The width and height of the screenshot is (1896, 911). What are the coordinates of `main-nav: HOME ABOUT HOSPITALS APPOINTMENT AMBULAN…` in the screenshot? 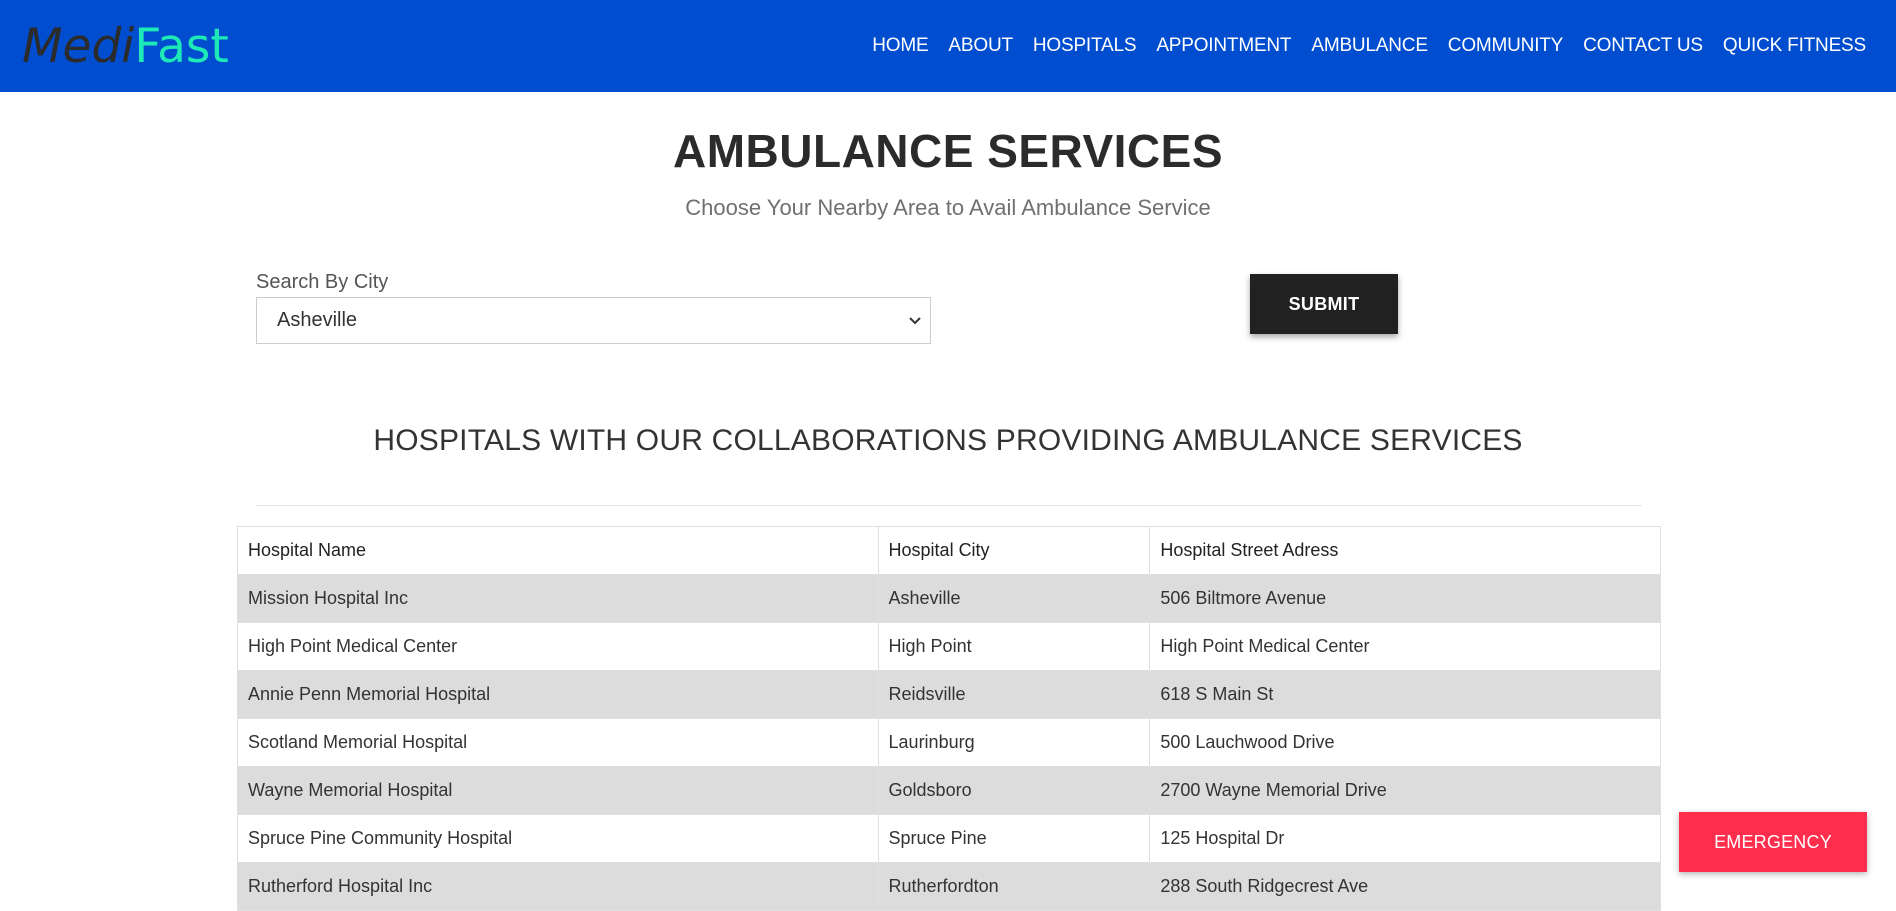 It's located at (1369, 46).